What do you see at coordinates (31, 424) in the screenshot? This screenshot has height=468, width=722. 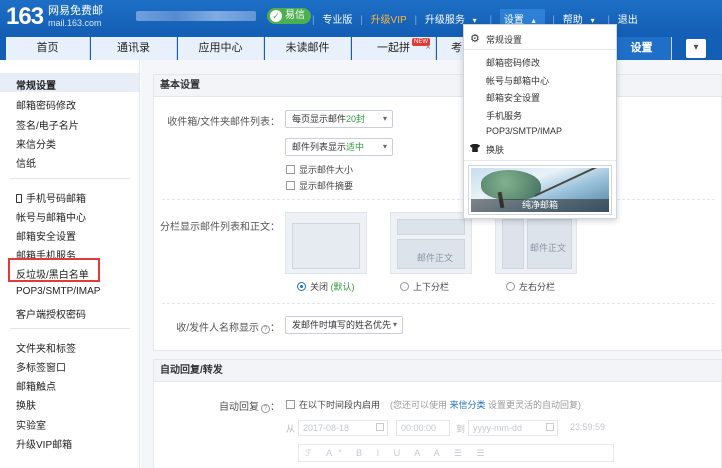 I see `sidebar-item-lab: 实验室` at bounding box center [31, 424].